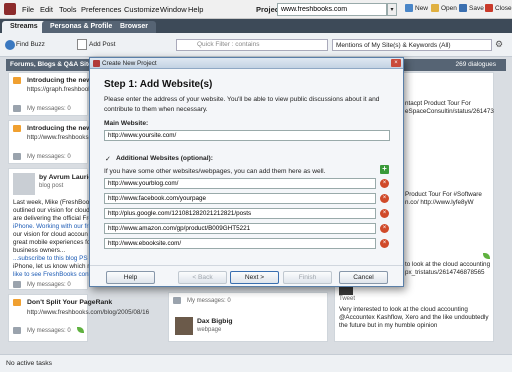  What do you see at coordinates (363, 277) in the screenshot?
I see `cancel-button: Cancel` at bounding box center [363, 277].